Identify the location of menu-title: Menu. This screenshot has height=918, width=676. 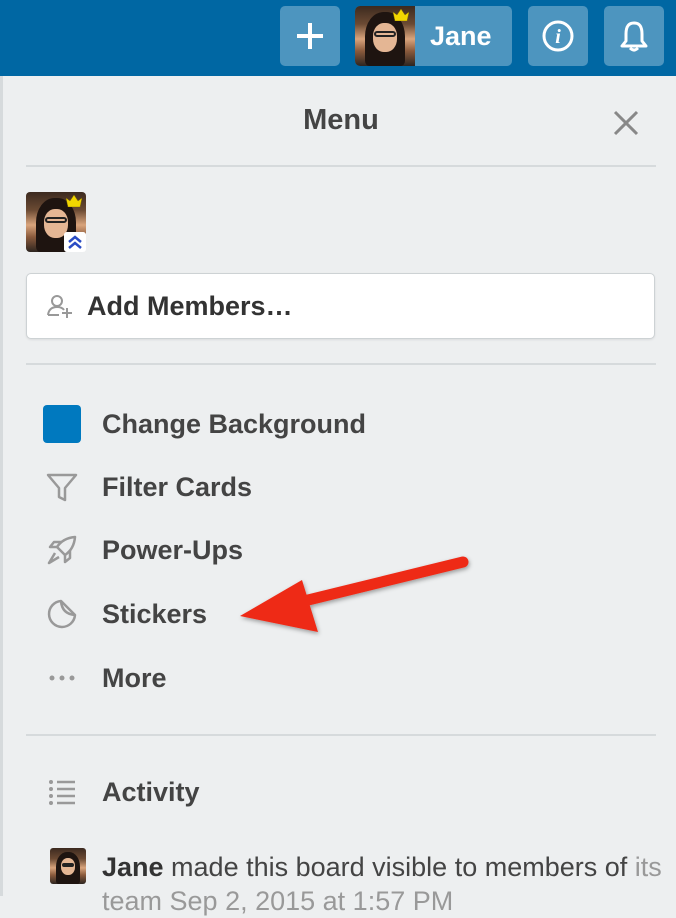
(341, 120).